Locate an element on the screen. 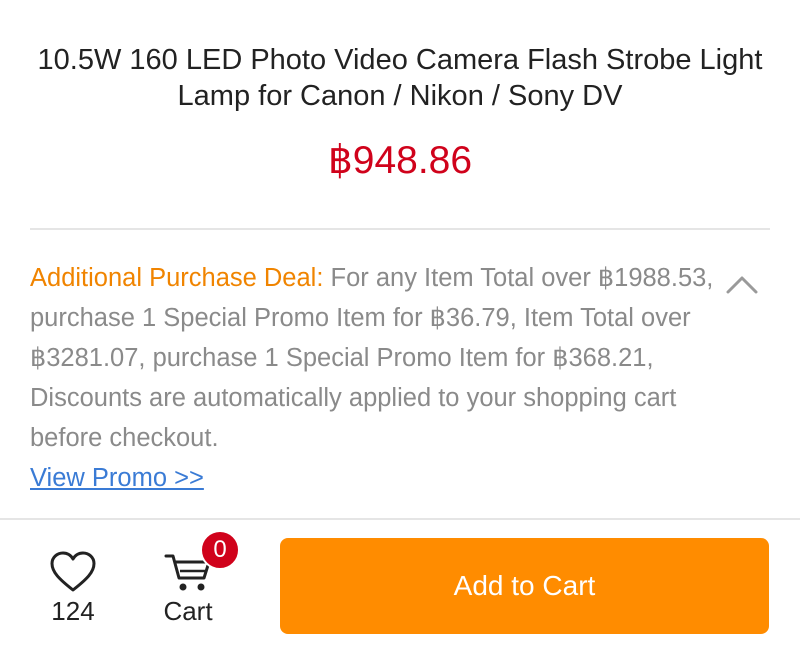 The image size is (800, 648). cart-label: Cart is located at coordinates (188, 611).